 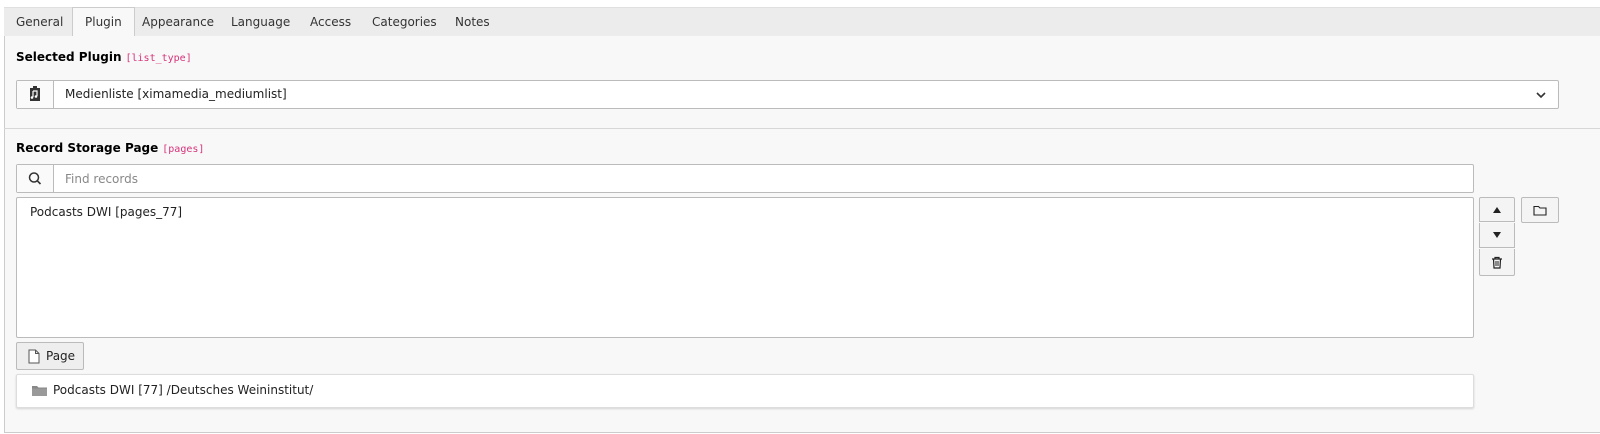 What do you see at coordinates (39, 22) in the screenshot?
I see `tab-general: General` at bounding box center [39, 22].